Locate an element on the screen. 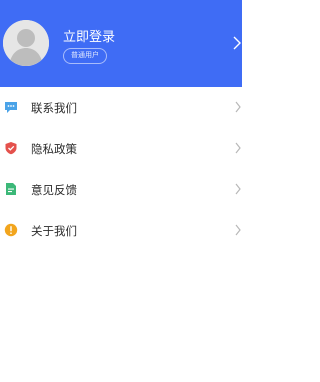 The width and height of the screenshot is (320, 382). document-icon is located at coordinates (11, 189).